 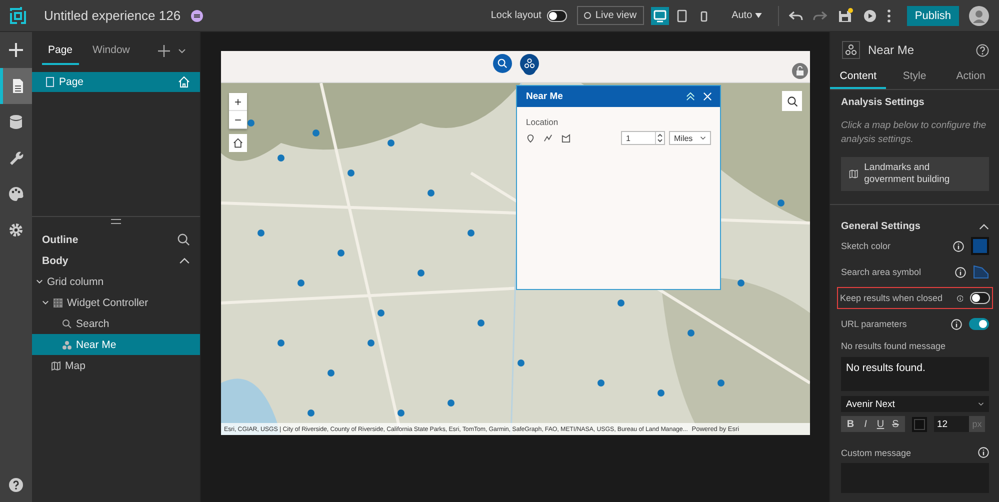 I want to click on point-icon, so click(x=530, y=138).